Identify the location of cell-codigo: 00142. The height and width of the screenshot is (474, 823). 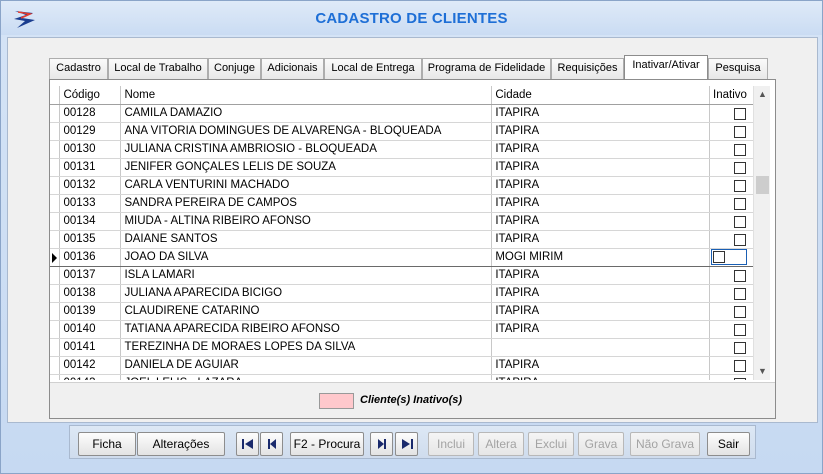
(90, 365).